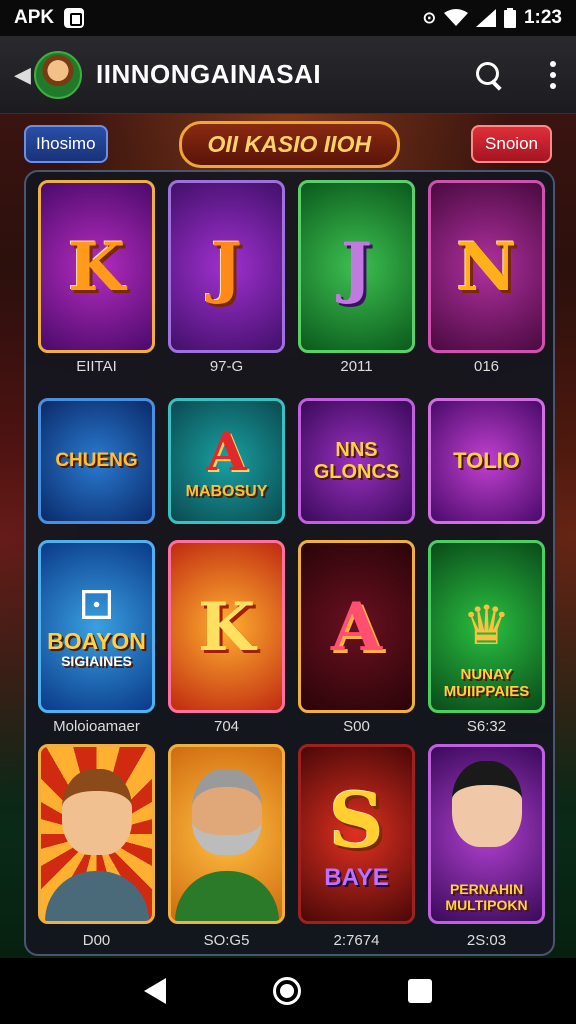  I want to click on apk-notification-icon, so click(74, 18).